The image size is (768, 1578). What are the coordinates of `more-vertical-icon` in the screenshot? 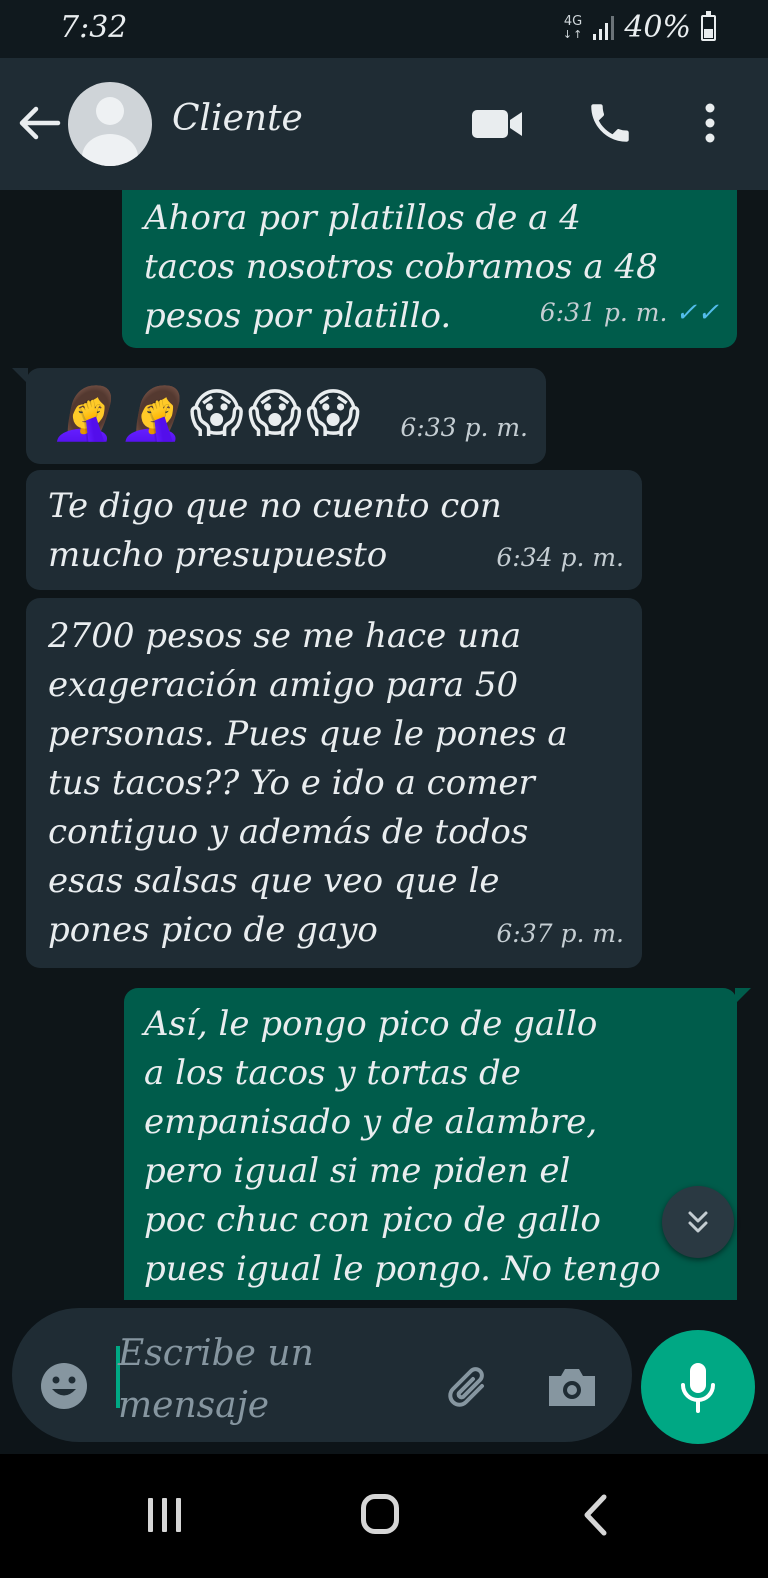 It's located at (710, 123).